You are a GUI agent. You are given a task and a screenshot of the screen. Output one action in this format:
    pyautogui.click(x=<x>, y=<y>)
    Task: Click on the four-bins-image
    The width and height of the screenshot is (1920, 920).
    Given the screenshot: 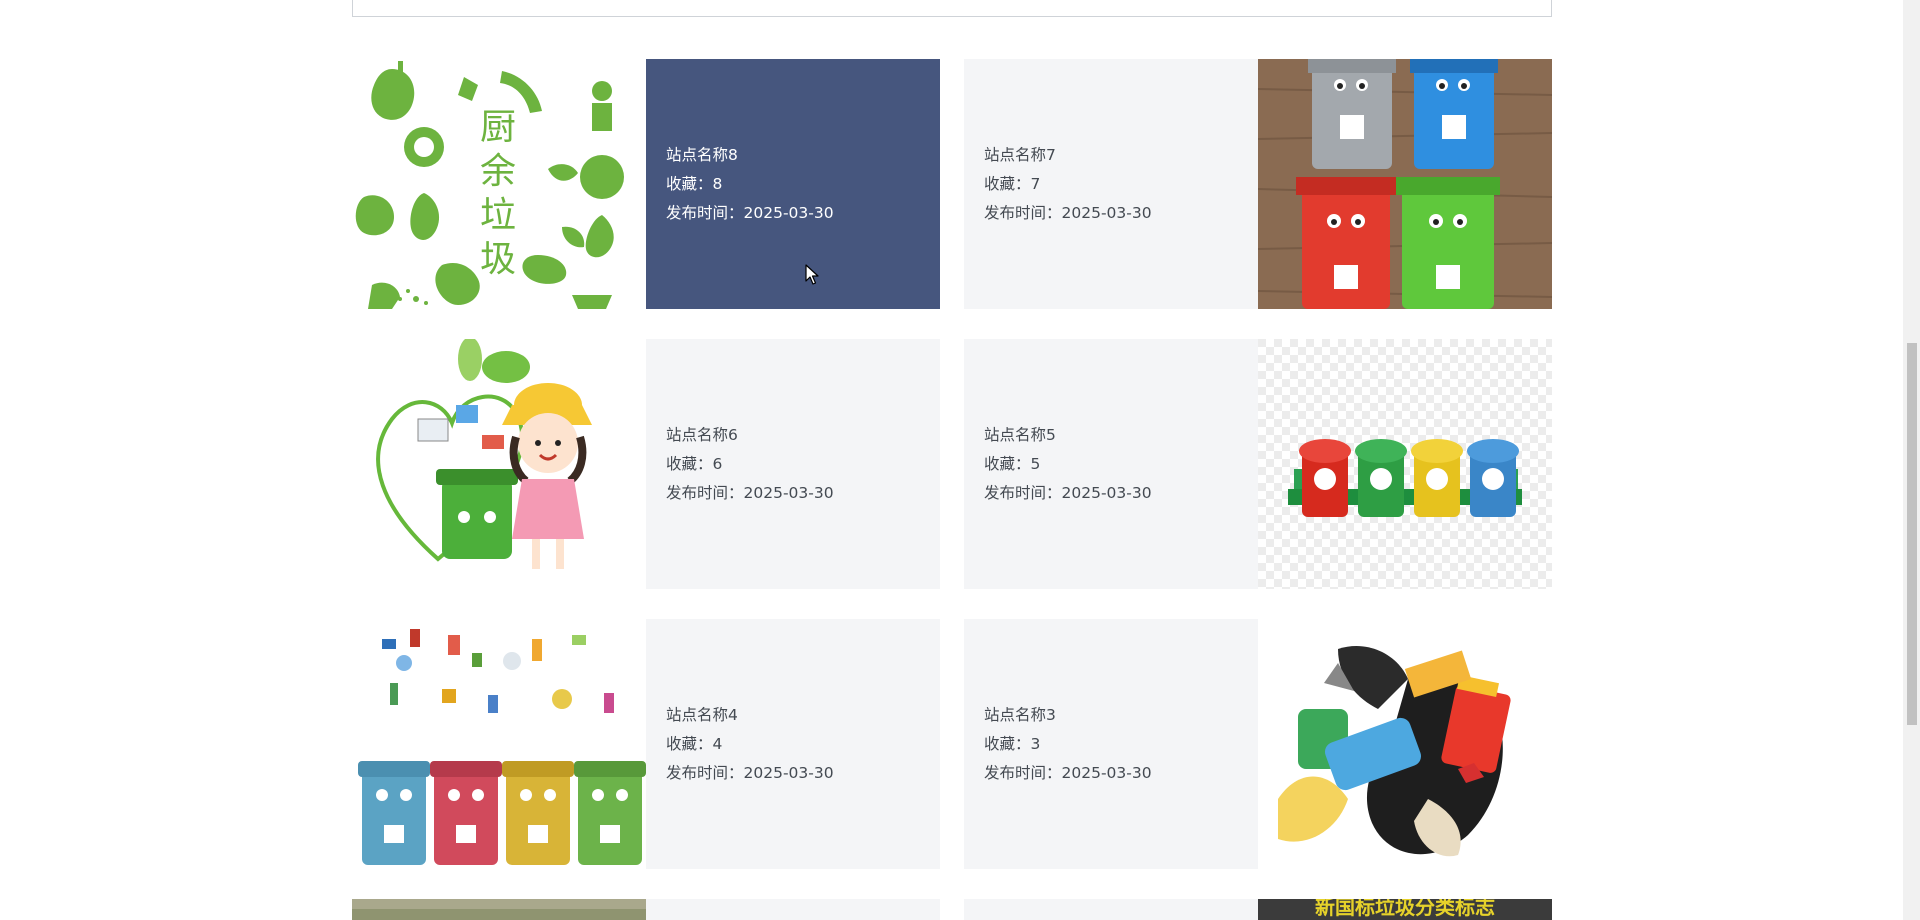 What is the action you would take?
    pyautogui.click(x=1405, y=464)
    